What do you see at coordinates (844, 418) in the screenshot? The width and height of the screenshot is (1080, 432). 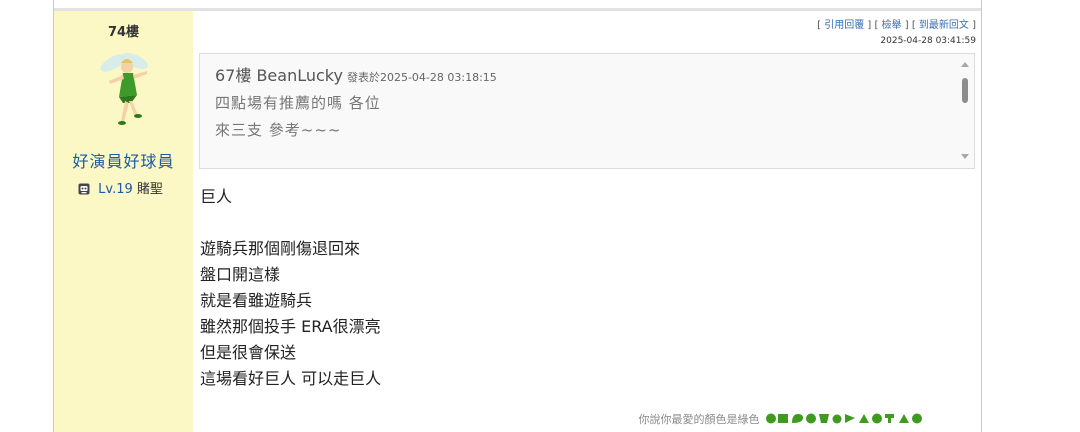 I see `green-emoji-icons` at bounding box center [844, 418].